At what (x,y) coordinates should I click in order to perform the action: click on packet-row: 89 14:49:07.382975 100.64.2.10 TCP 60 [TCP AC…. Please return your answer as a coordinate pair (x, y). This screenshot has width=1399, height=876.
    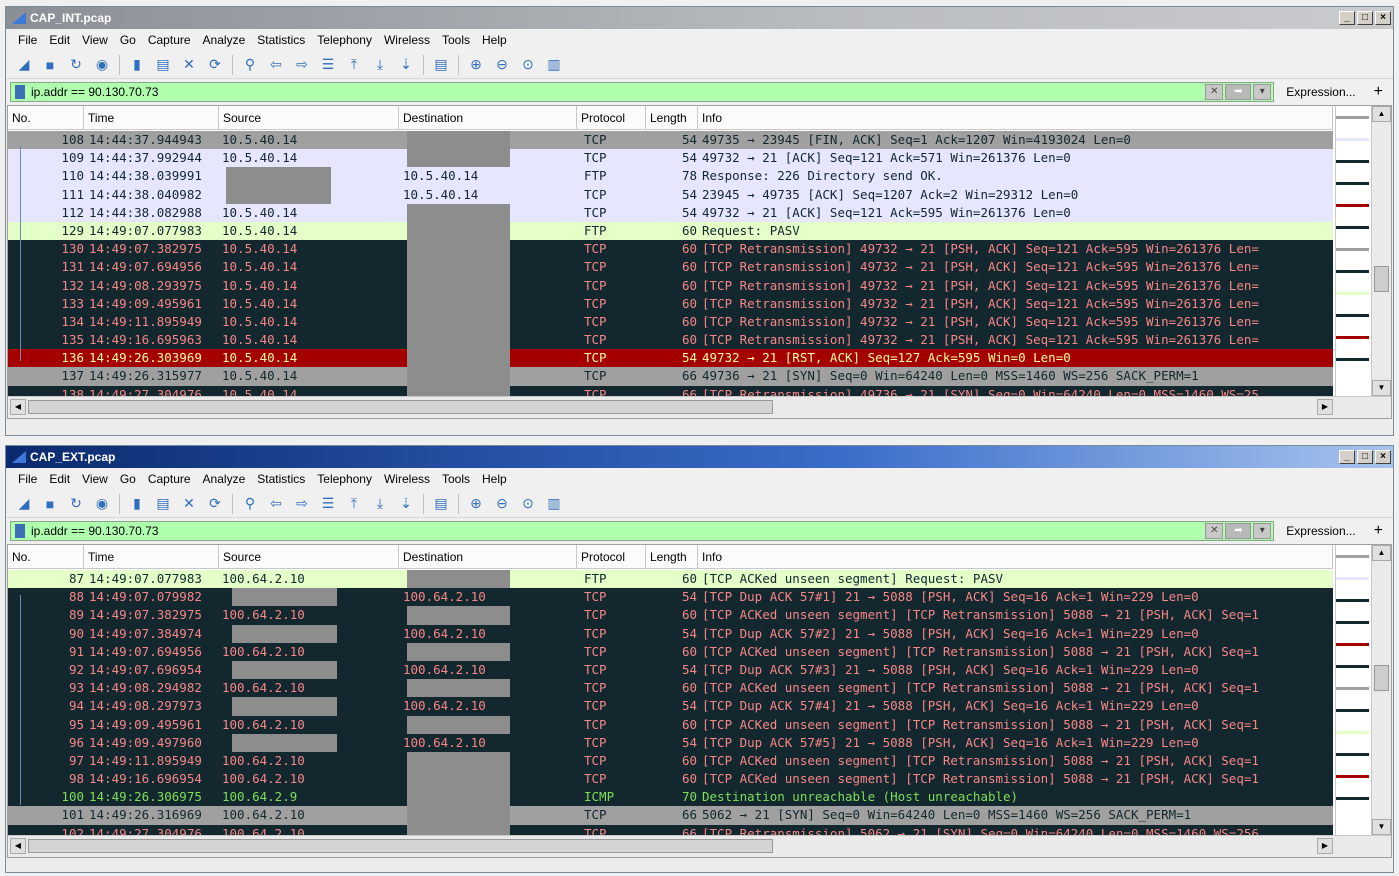
    Looking at the image, I should click on (670, 615).